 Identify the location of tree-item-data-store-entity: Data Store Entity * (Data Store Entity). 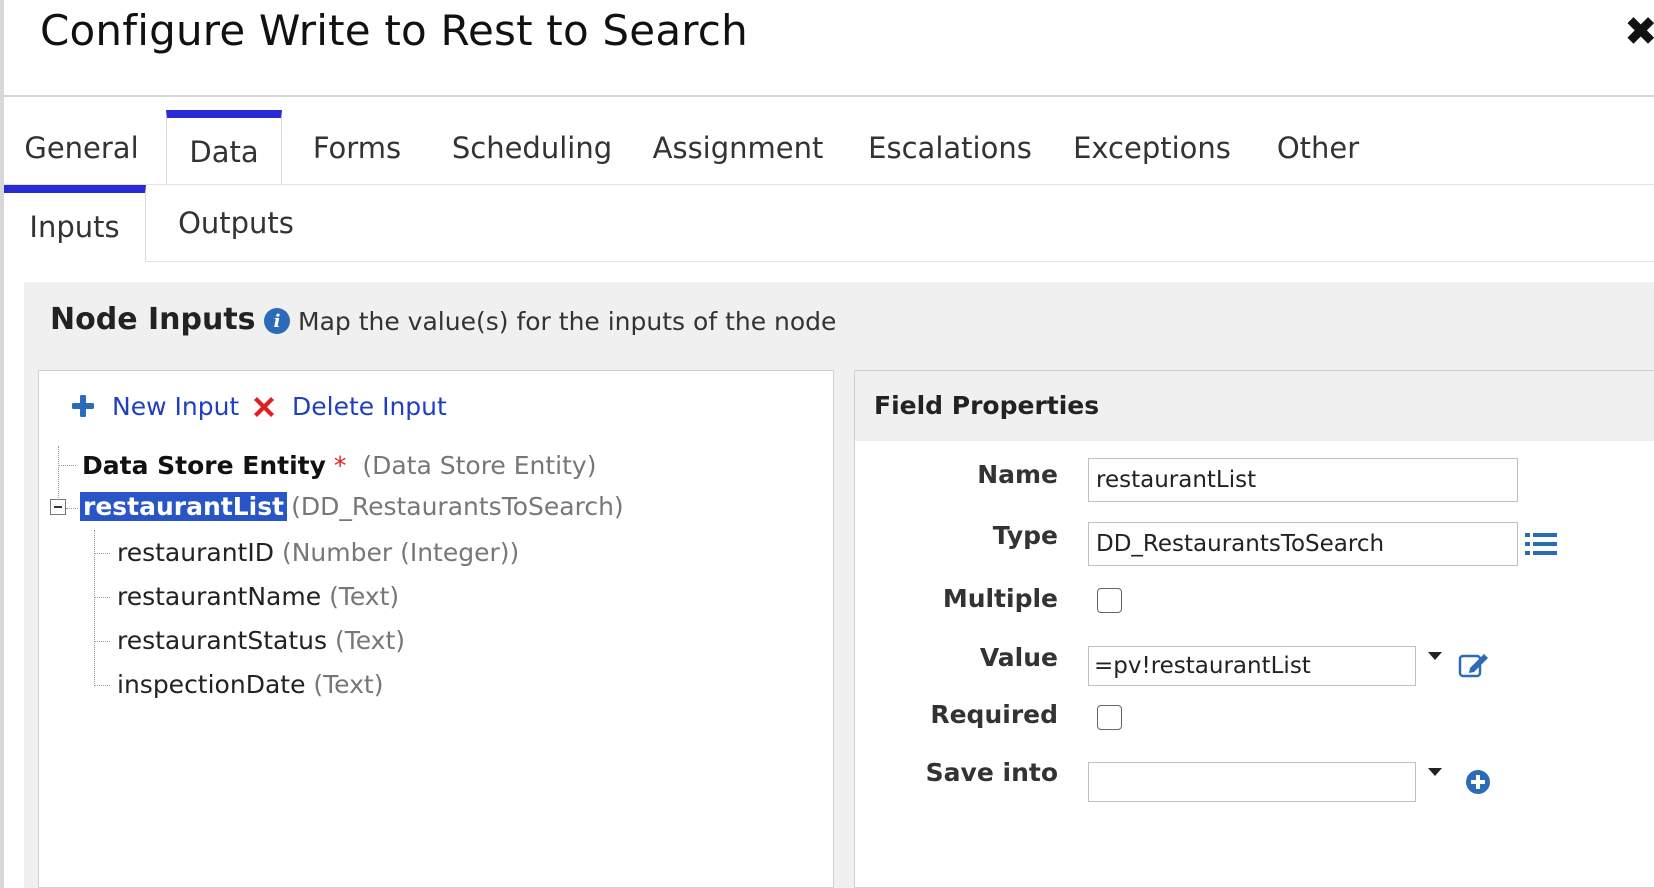
(339, 465).